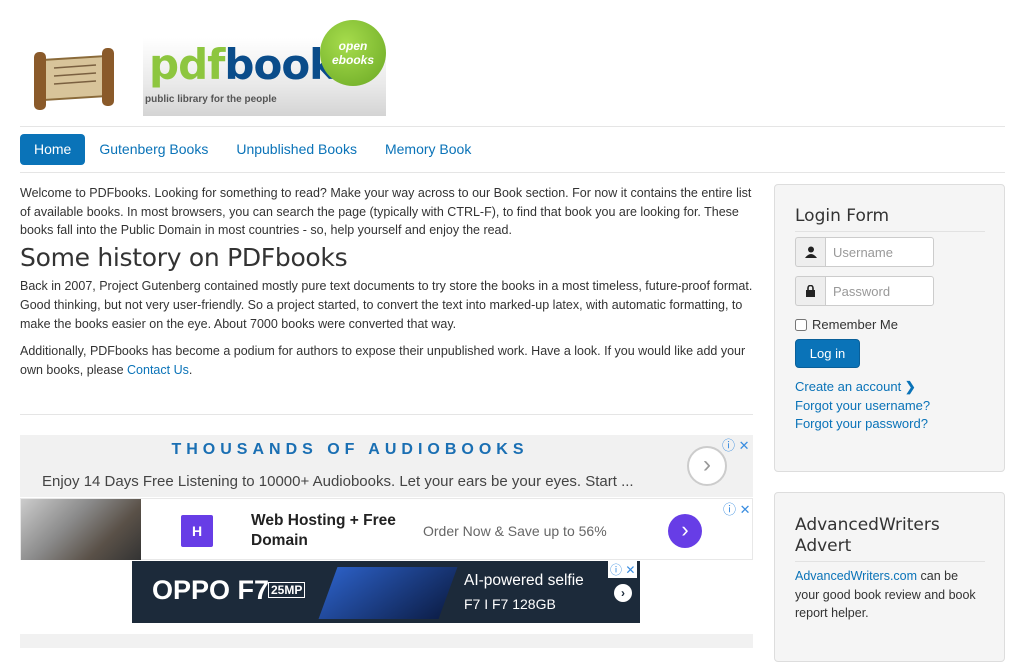  What do you see at coordinates (855, 387) in the screenshot?
I see `create-account-link: Create an account ❯` at bounding box center [855, 387].